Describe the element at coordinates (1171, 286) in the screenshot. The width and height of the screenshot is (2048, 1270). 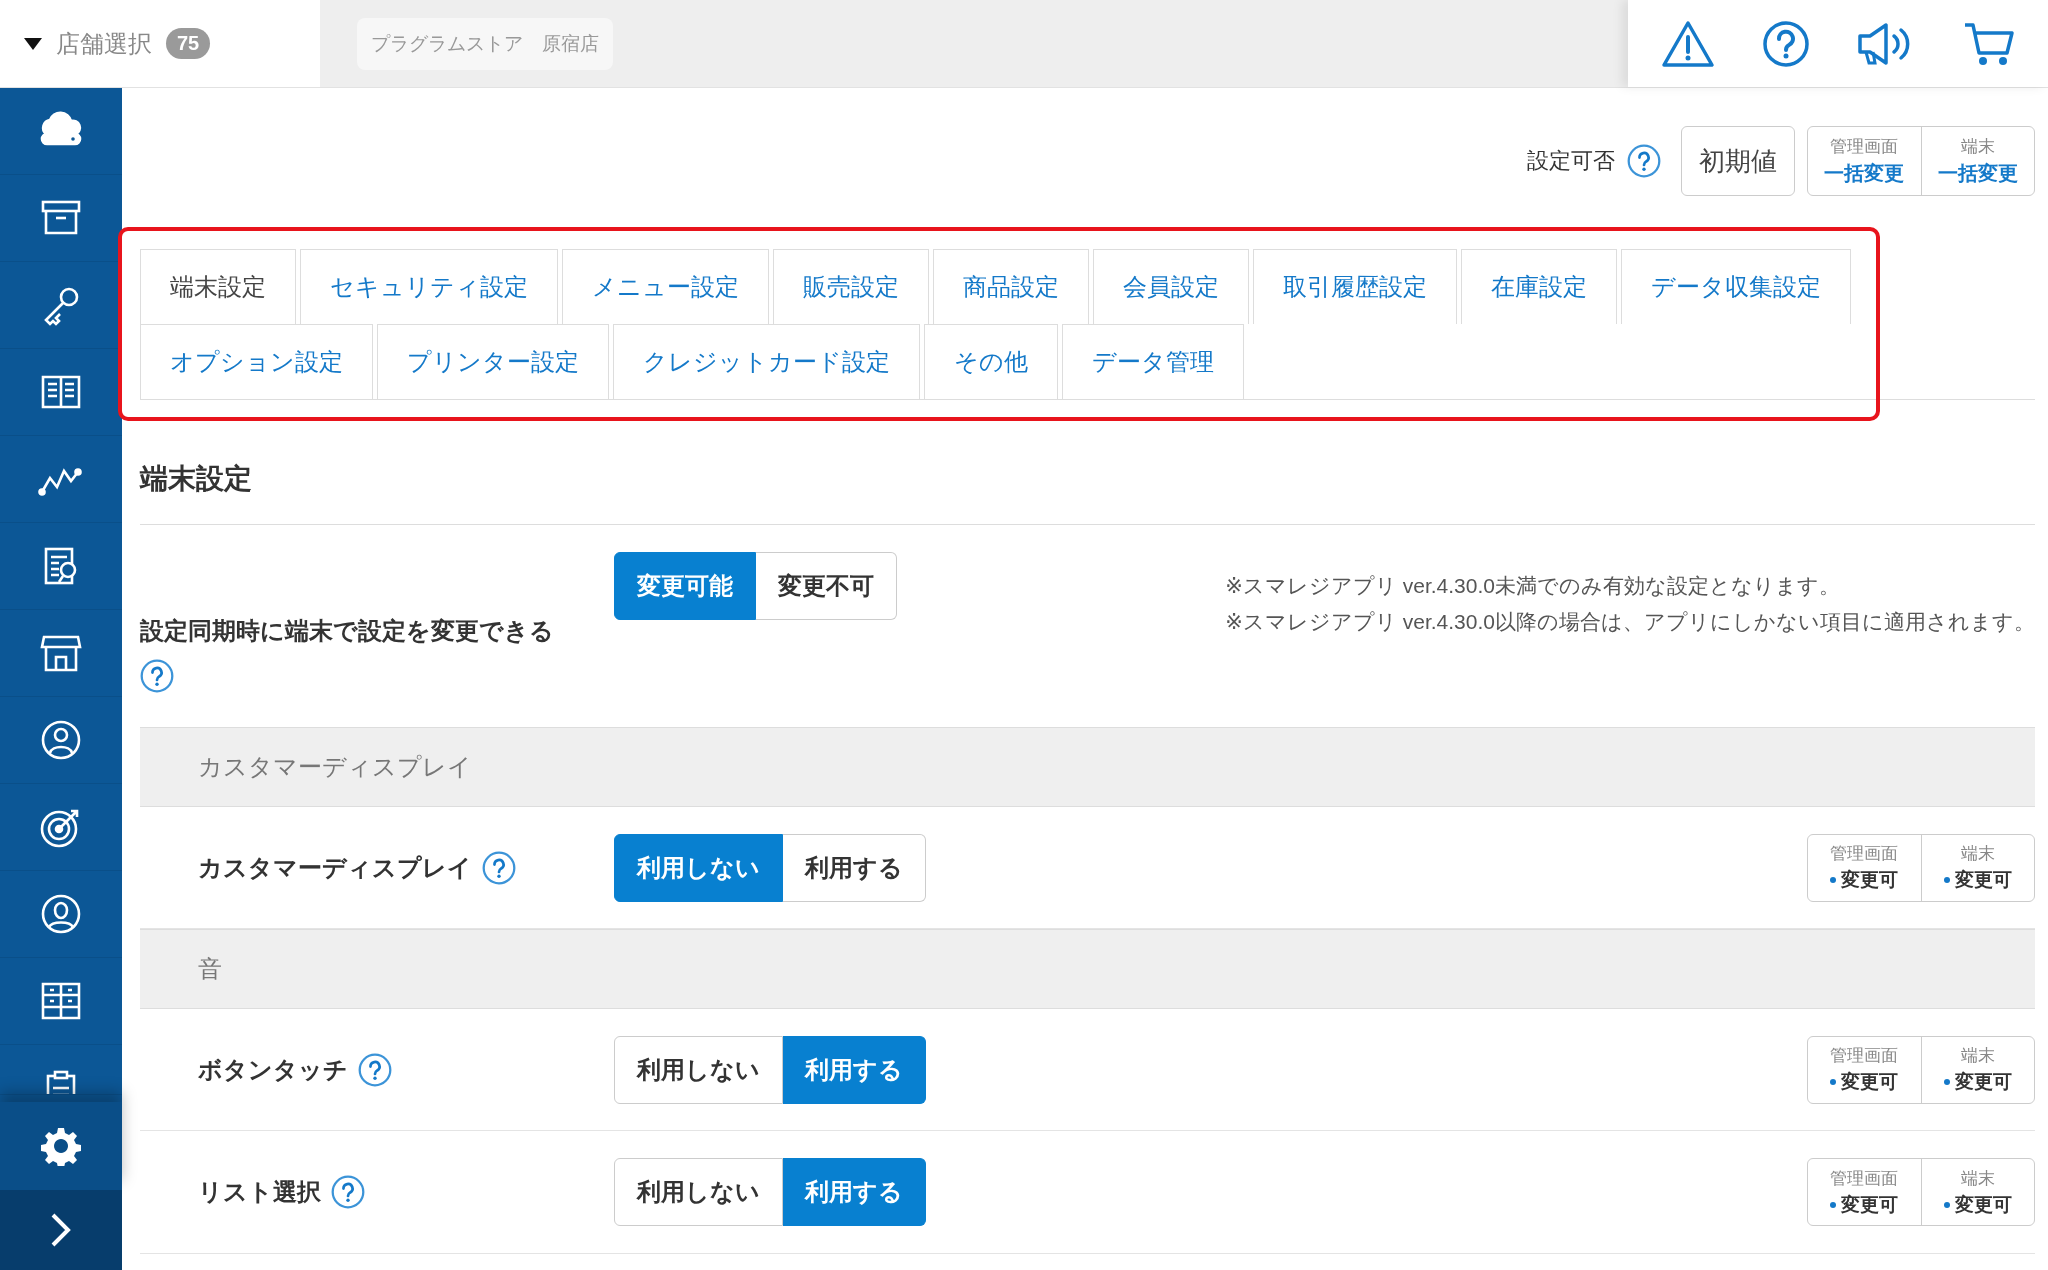
I see `tab: 会員設定` at that location.